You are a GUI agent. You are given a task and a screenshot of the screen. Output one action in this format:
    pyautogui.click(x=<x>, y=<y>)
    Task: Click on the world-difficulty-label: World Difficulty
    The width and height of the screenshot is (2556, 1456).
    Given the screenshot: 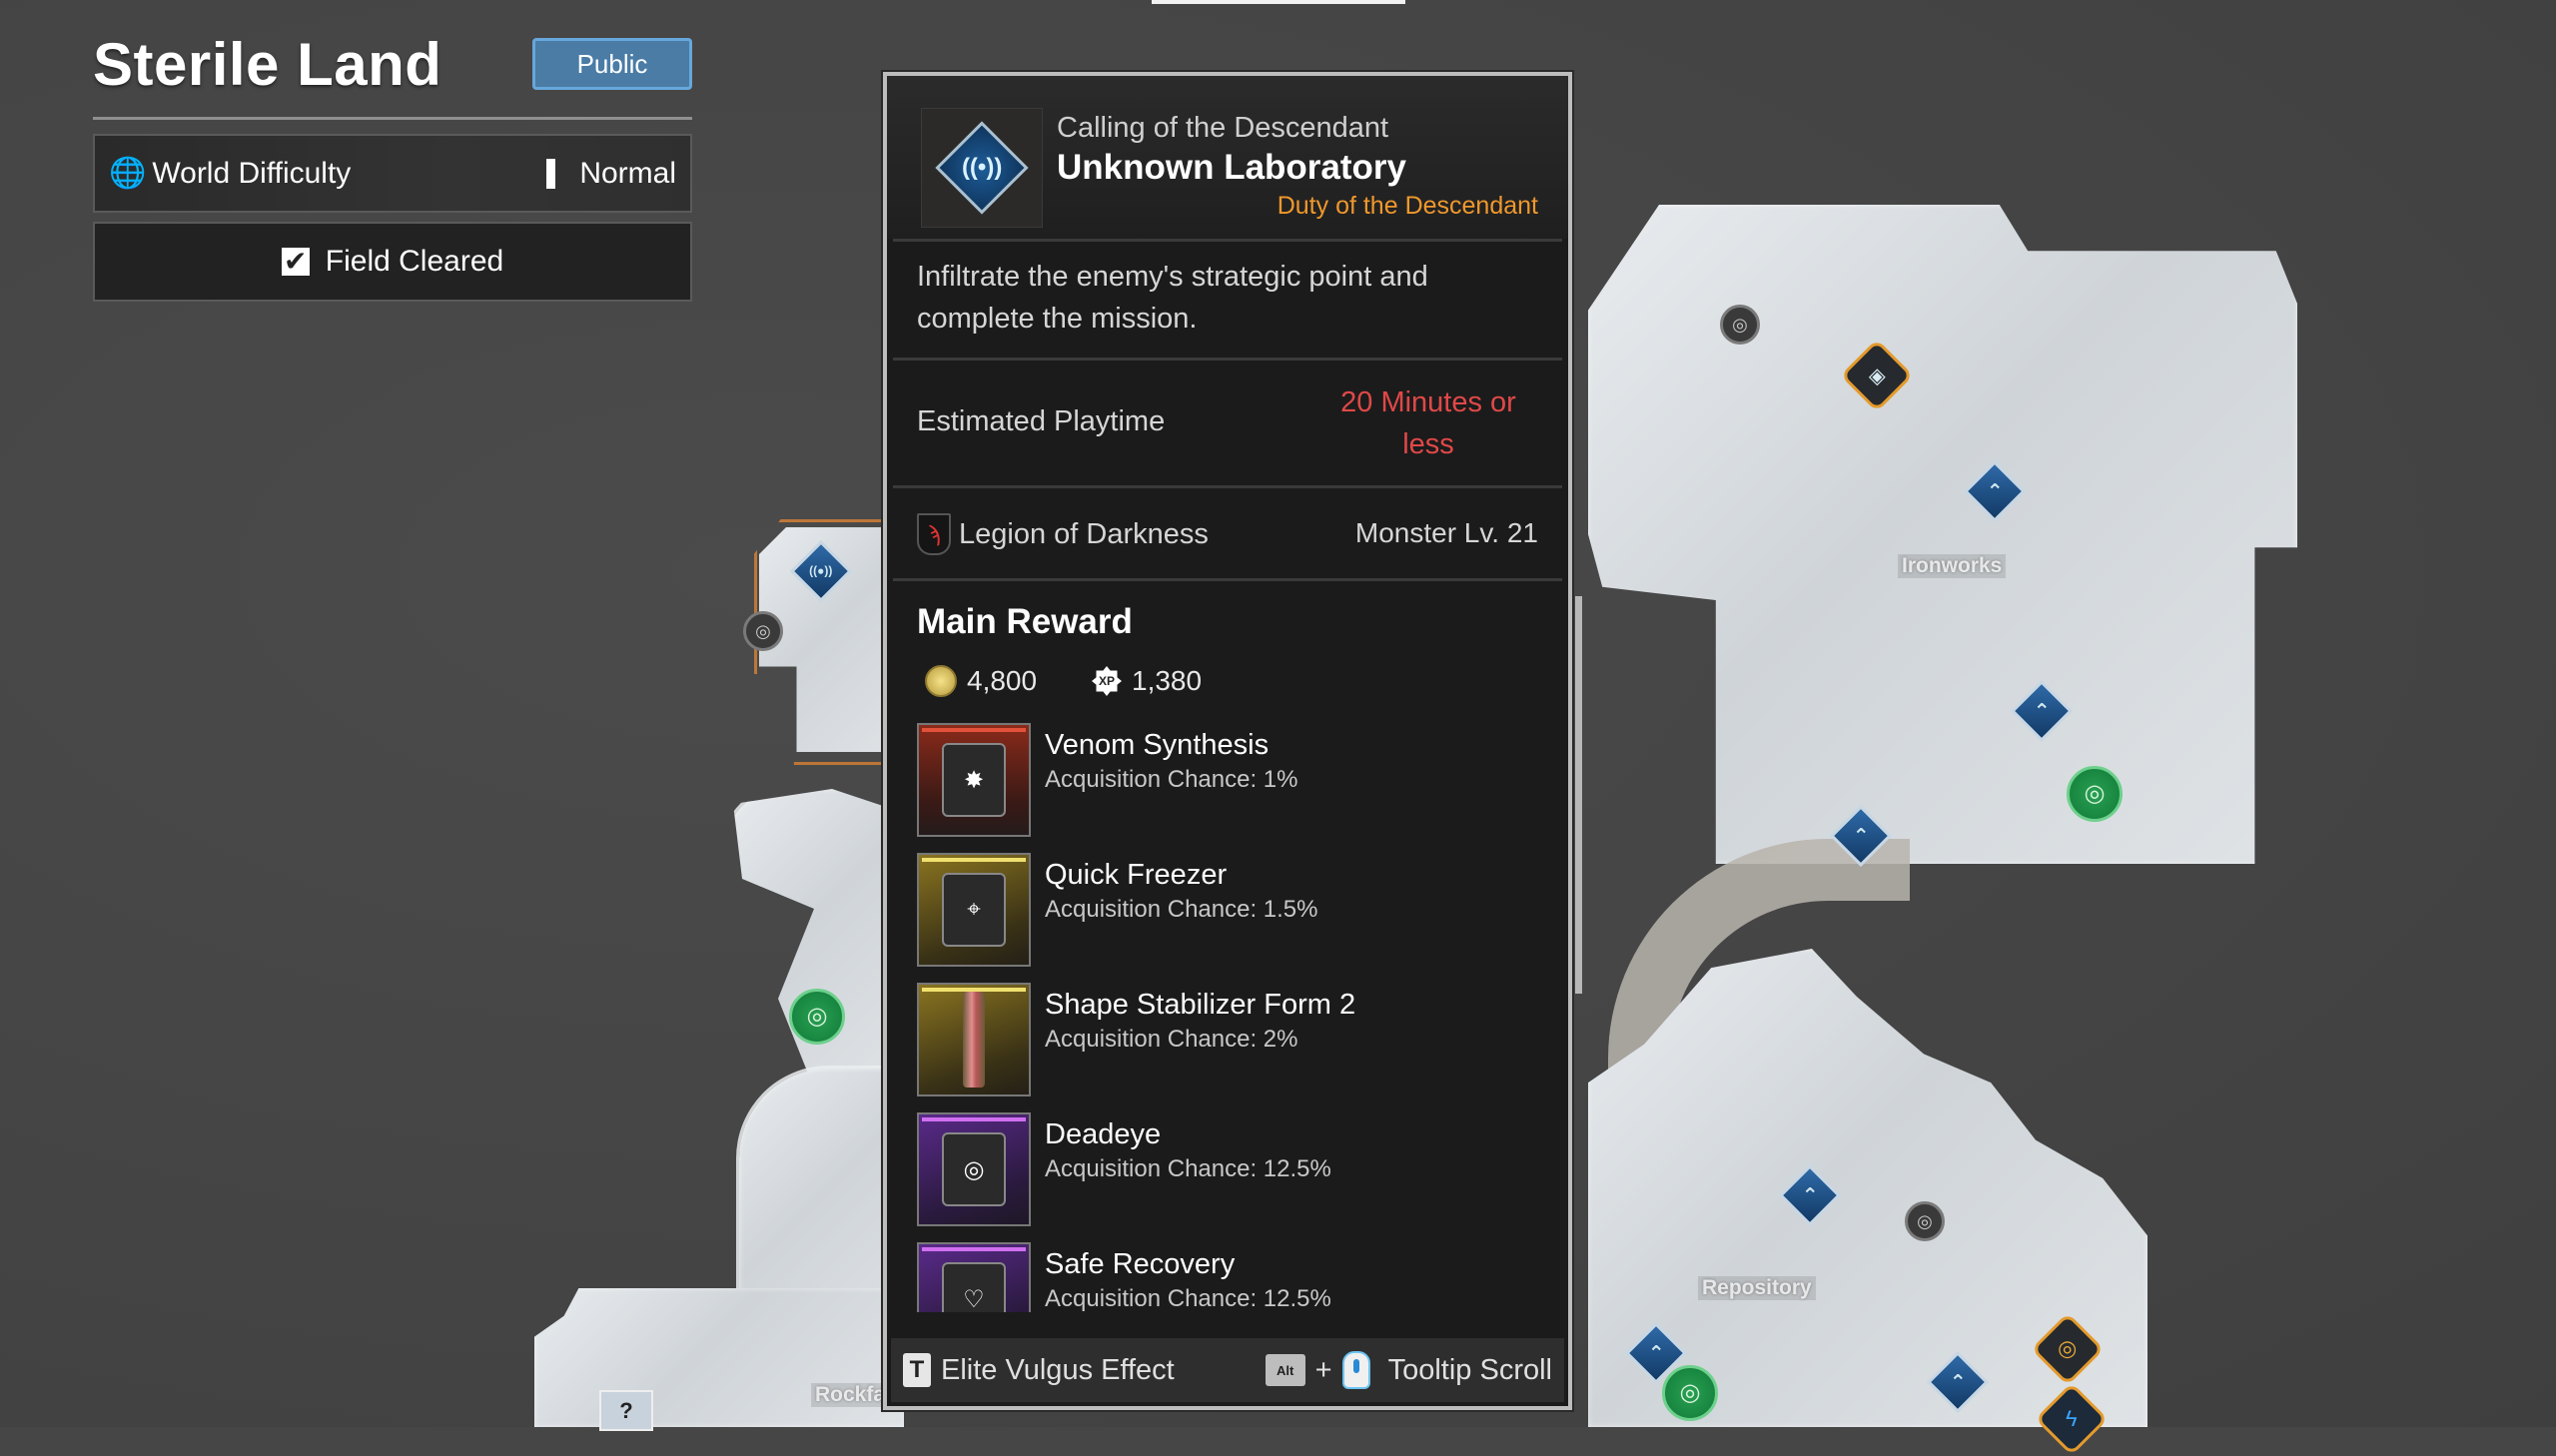 What is the action you would take?
    pyautogui.click(x=252, y=173)
    